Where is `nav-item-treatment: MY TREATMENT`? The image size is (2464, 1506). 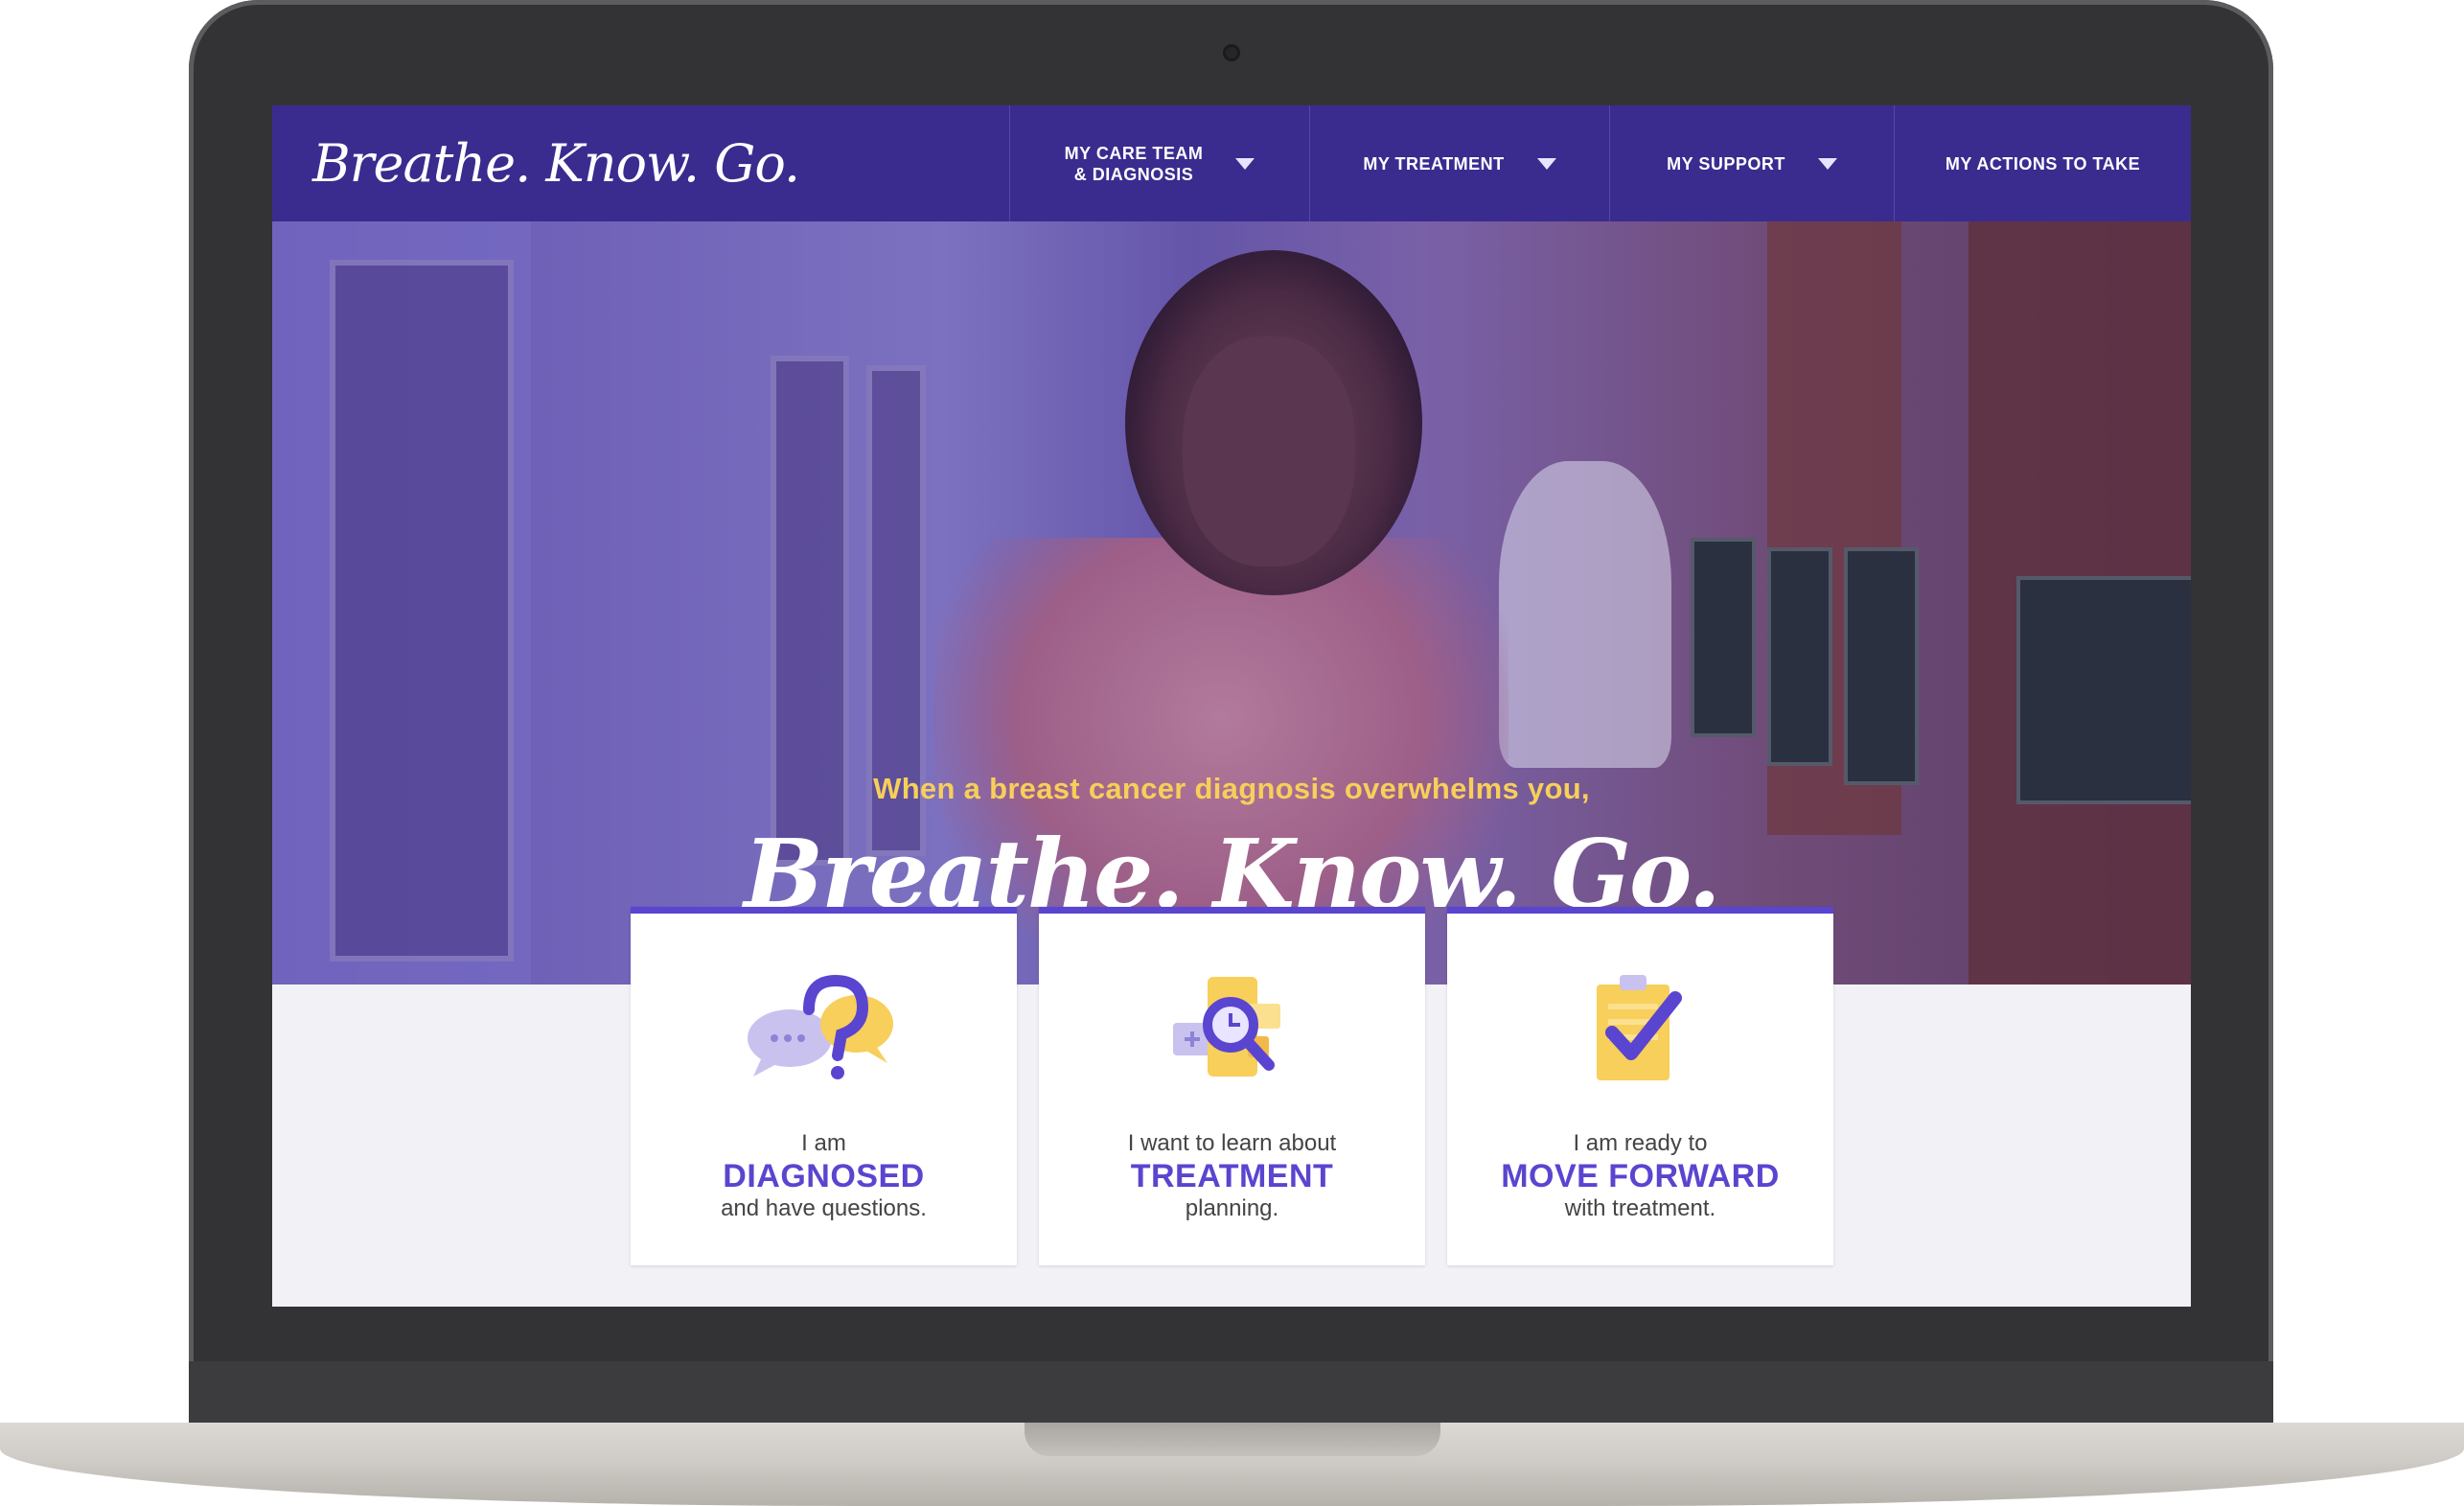
nav-item-treatment: MY TREATMENT is located at coordinates (1459, 163).